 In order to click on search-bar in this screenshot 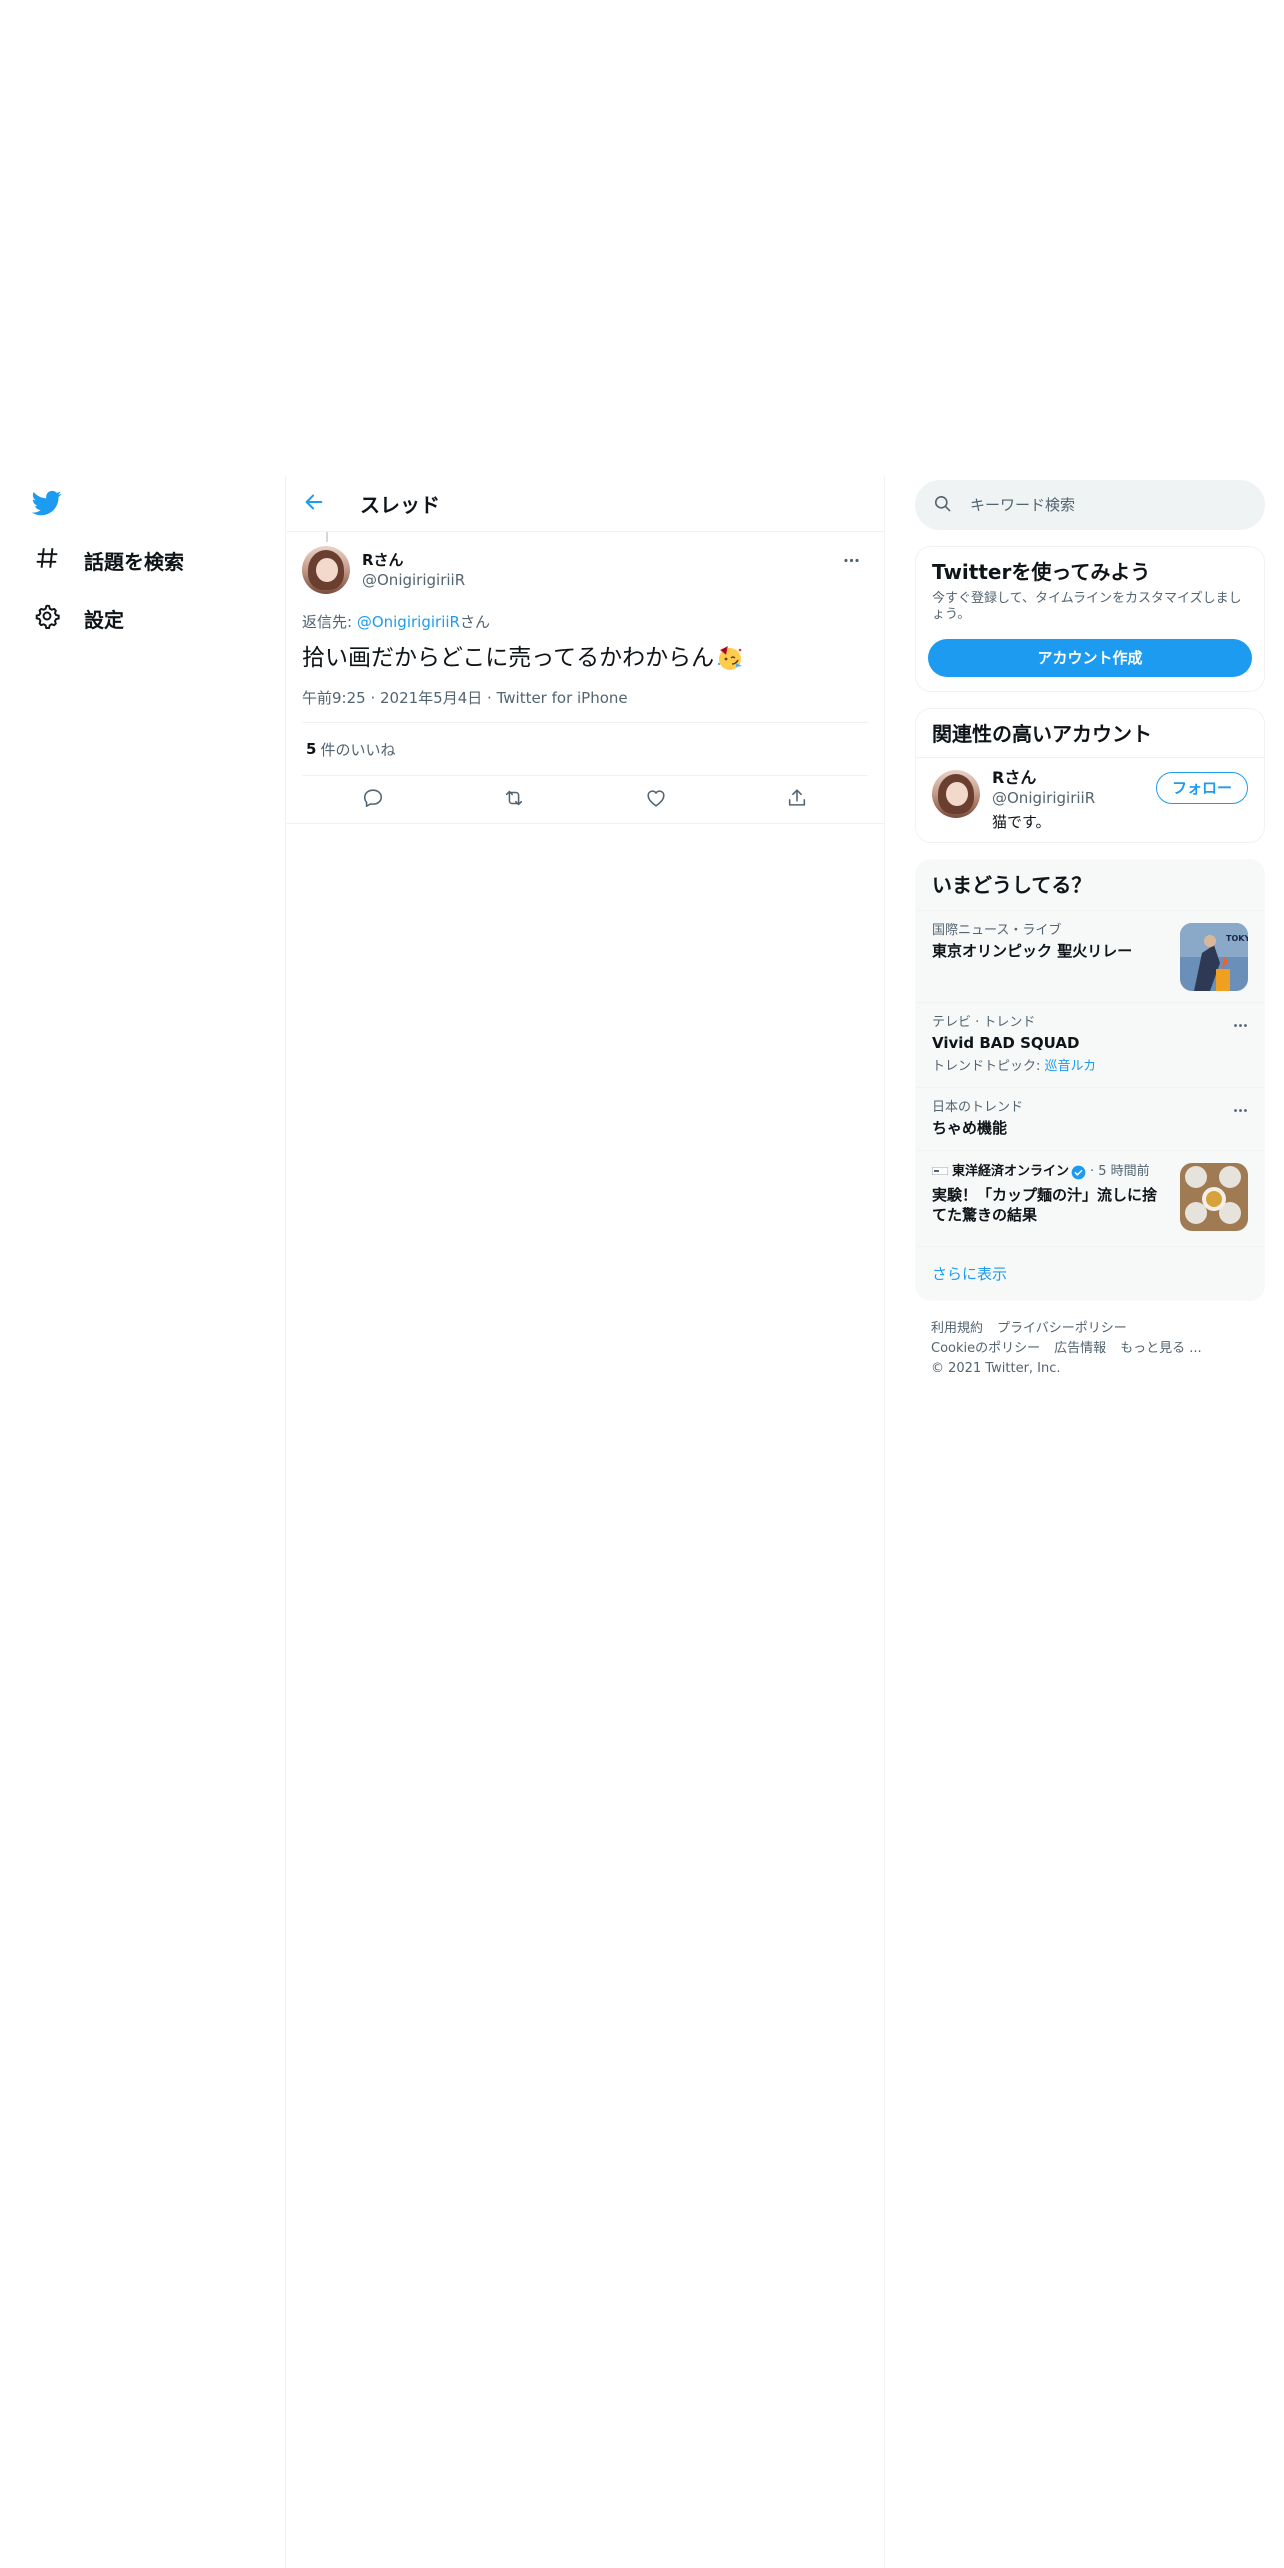, I will do `click(1090, 505)`.